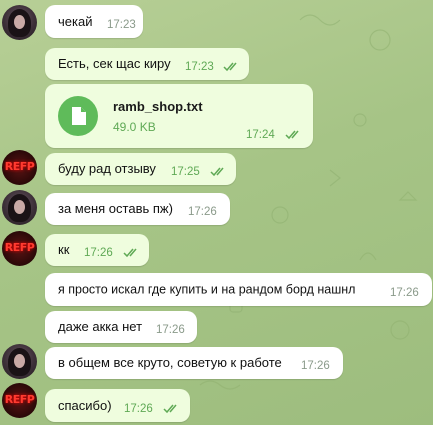 This screenshot has width=433, height=425. I want to click on message-bubble: кк 17:26, so click(97, 250).